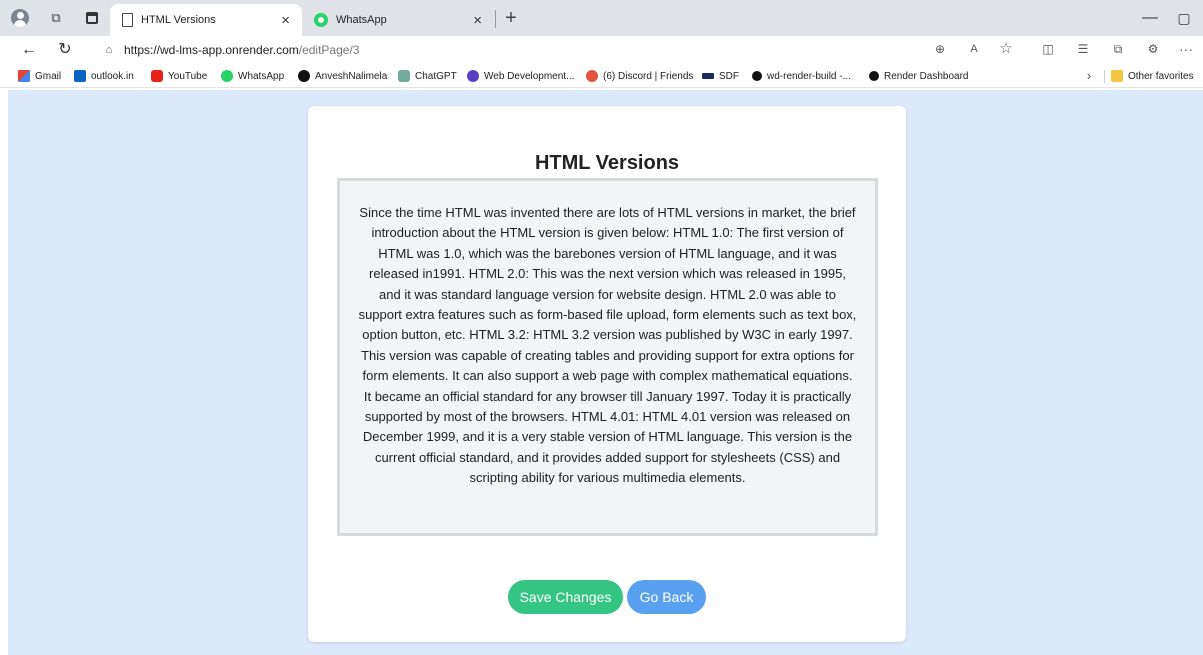 This screenshot has height=655, width=1203. What do you see at coordinates (1006, 49) in the screenshot?
I see `add-favorite-icon: ☆` at bounding box center [1006, 49].